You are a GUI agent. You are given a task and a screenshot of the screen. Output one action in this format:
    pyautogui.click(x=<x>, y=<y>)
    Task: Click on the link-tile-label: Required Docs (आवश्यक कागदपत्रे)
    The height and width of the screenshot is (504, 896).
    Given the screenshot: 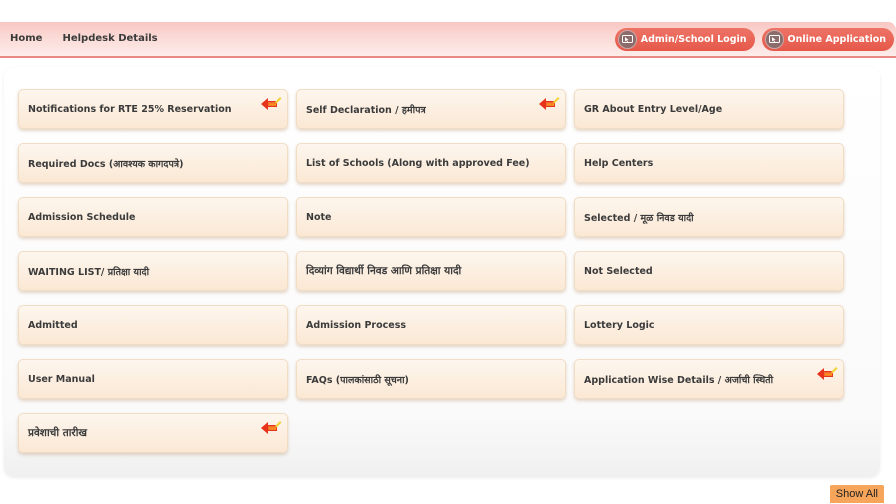 What is the action you would take?
    pyautogui.click(x=106, y=164)
    